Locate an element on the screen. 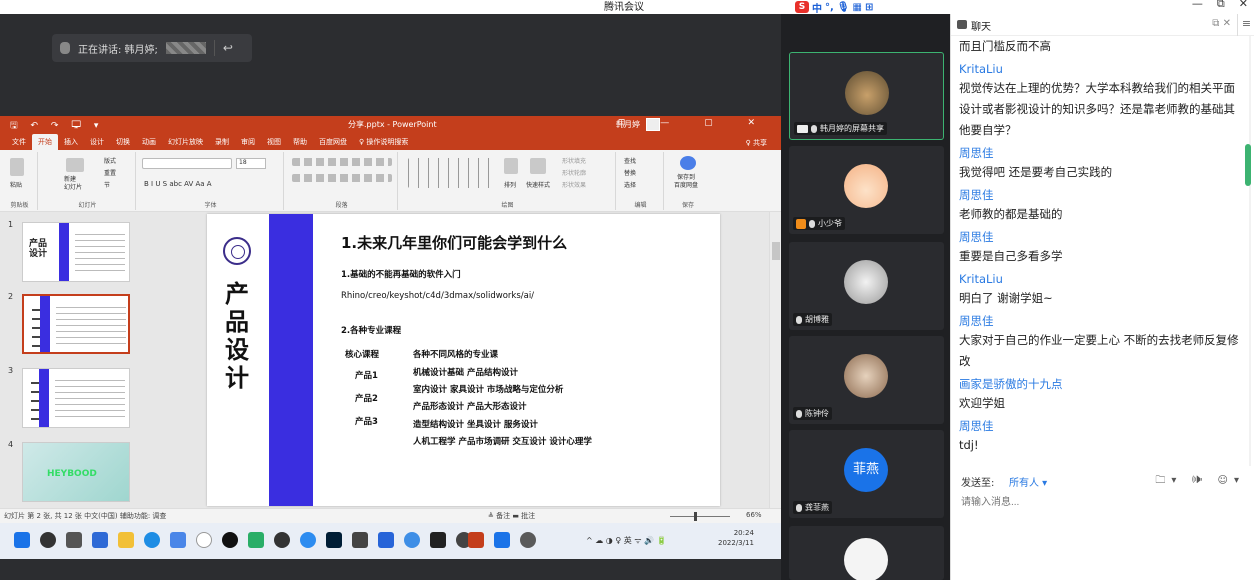 The height and width of the screenshot is (580, 1254). qq-icon is located at coordinates (230, 540).